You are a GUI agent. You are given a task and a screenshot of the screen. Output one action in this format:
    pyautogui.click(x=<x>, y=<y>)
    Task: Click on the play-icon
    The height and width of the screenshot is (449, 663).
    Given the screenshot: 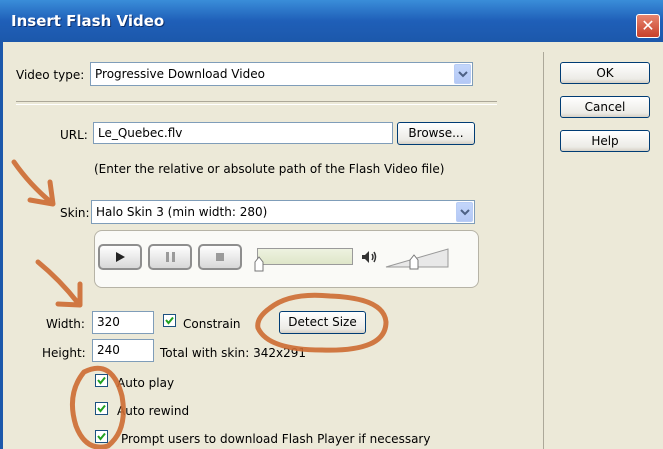 What is the action you would take?
    pyautogui.click(x=120, y=257)
    